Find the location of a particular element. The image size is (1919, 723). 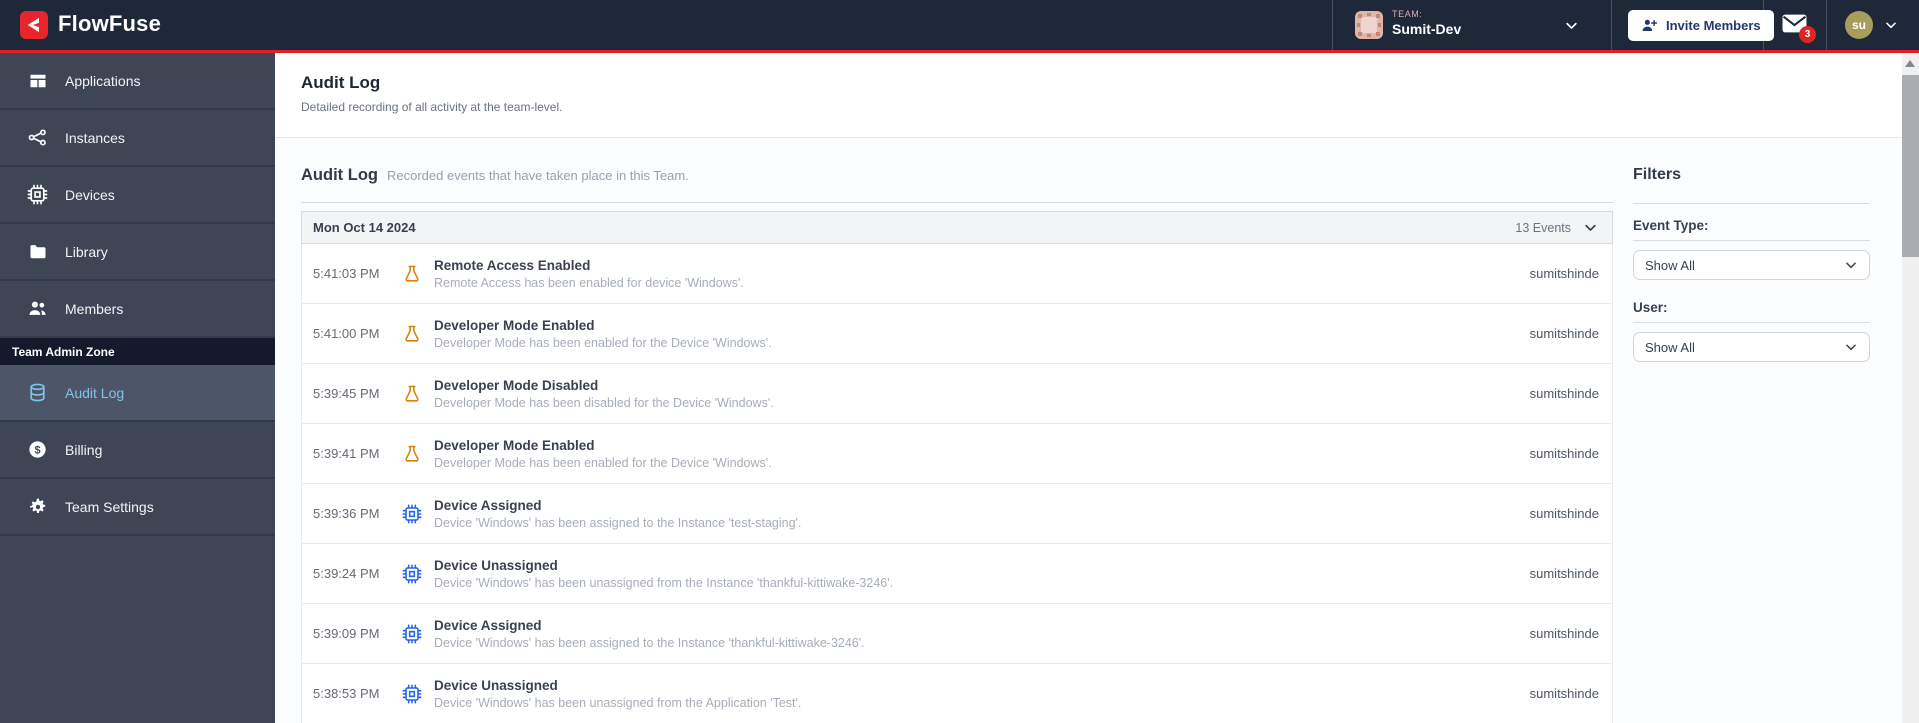

sidebar-item-applications: Applications is located at coordinates (137, 81).